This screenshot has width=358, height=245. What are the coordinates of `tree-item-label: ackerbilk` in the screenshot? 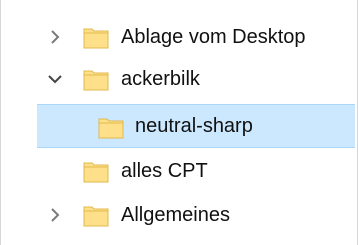 It's located at (160, 79).